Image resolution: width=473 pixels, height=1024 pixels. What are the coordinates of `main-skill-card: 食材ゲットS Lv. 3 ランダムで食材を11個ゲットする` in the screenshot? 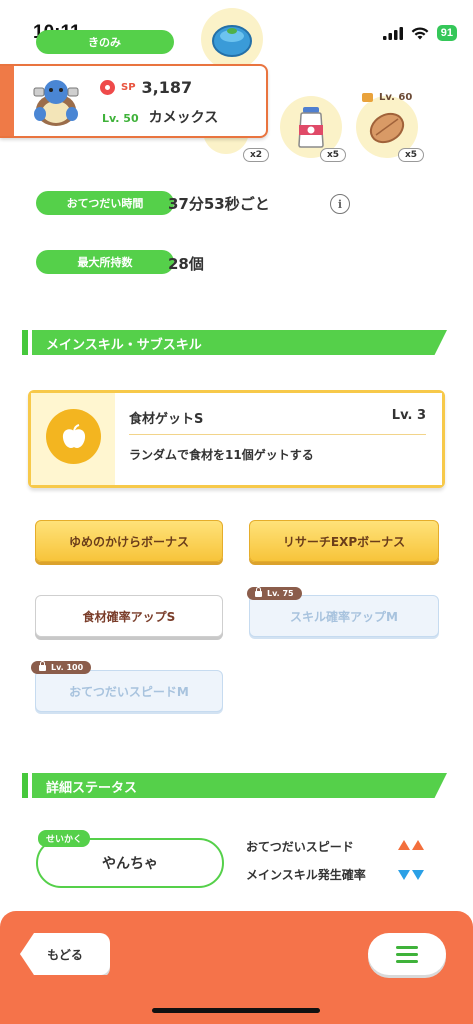 It's located at (236, 439).